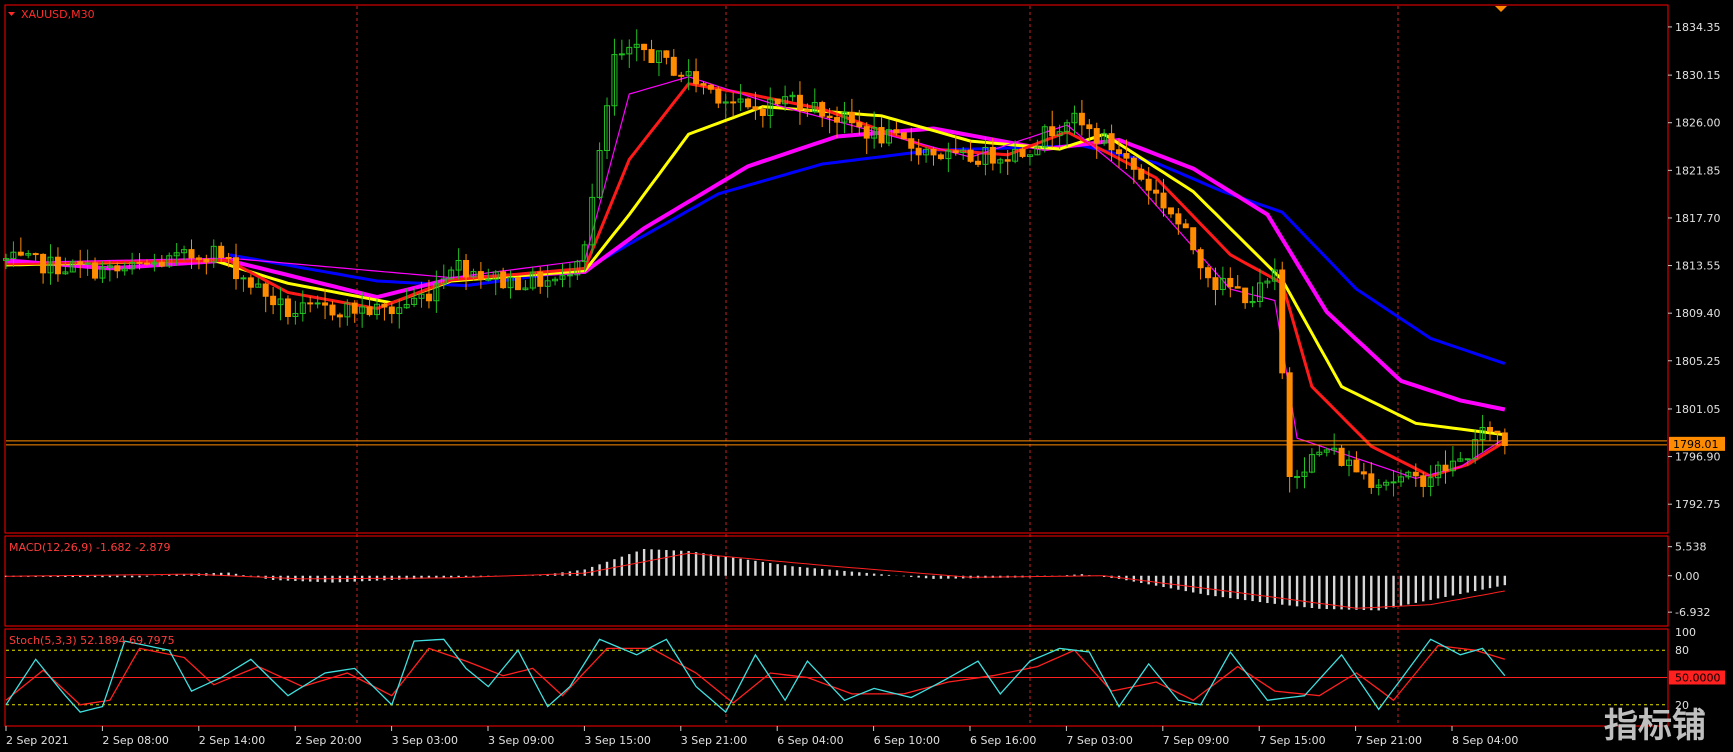 This screenshot has height=752, width=1733. What do you see at coordinates (1485, 740) in the screenshot?
I see `time-tick-label: 8 Sep 04:00` at bounding box center [1485, 740].